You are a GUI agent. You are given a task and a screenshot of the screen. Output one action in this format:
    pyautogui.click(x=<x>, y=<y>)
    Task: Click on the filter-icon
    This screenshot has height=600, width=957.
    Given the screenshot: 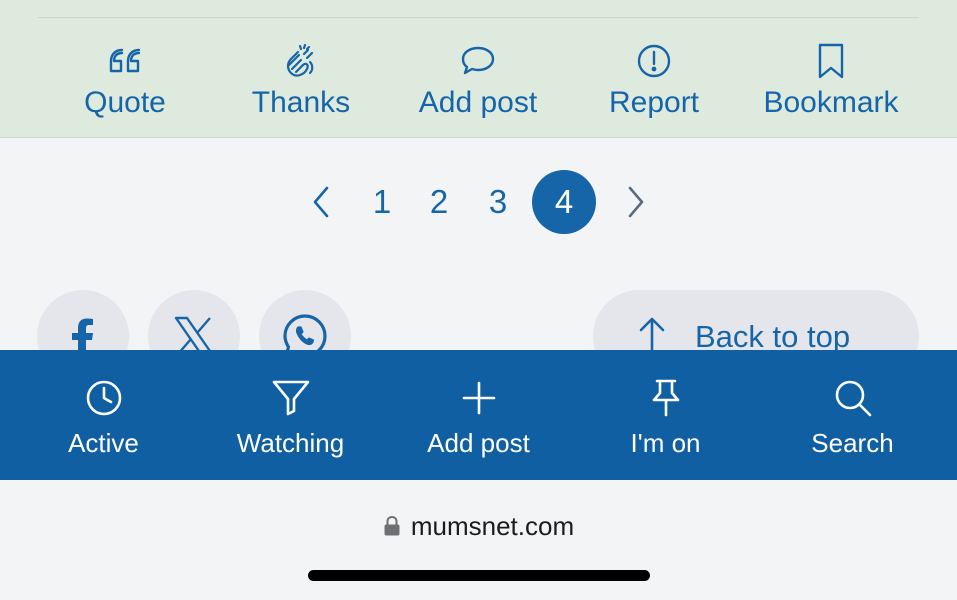 What is the action you would take?
    pyautogui.click(x=290, y=398)
    